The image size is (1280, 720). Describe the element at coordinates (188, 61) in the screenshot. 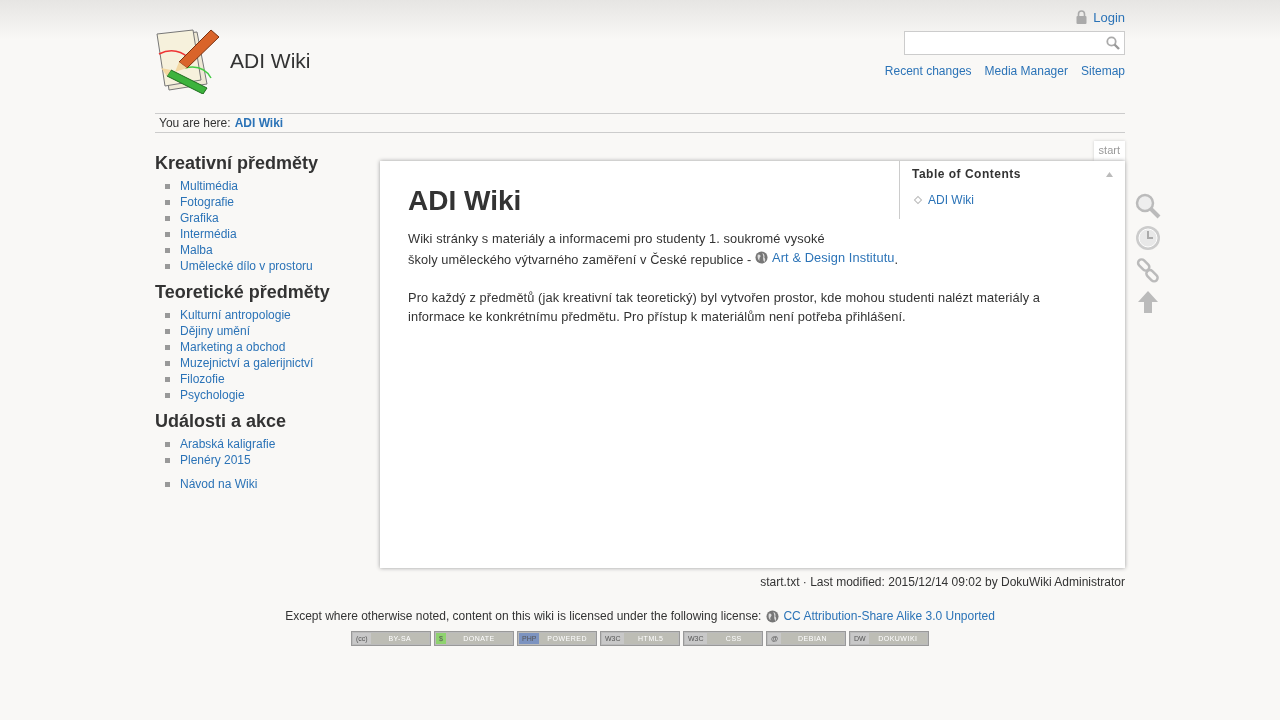

I see `logo-drawing` at that location.